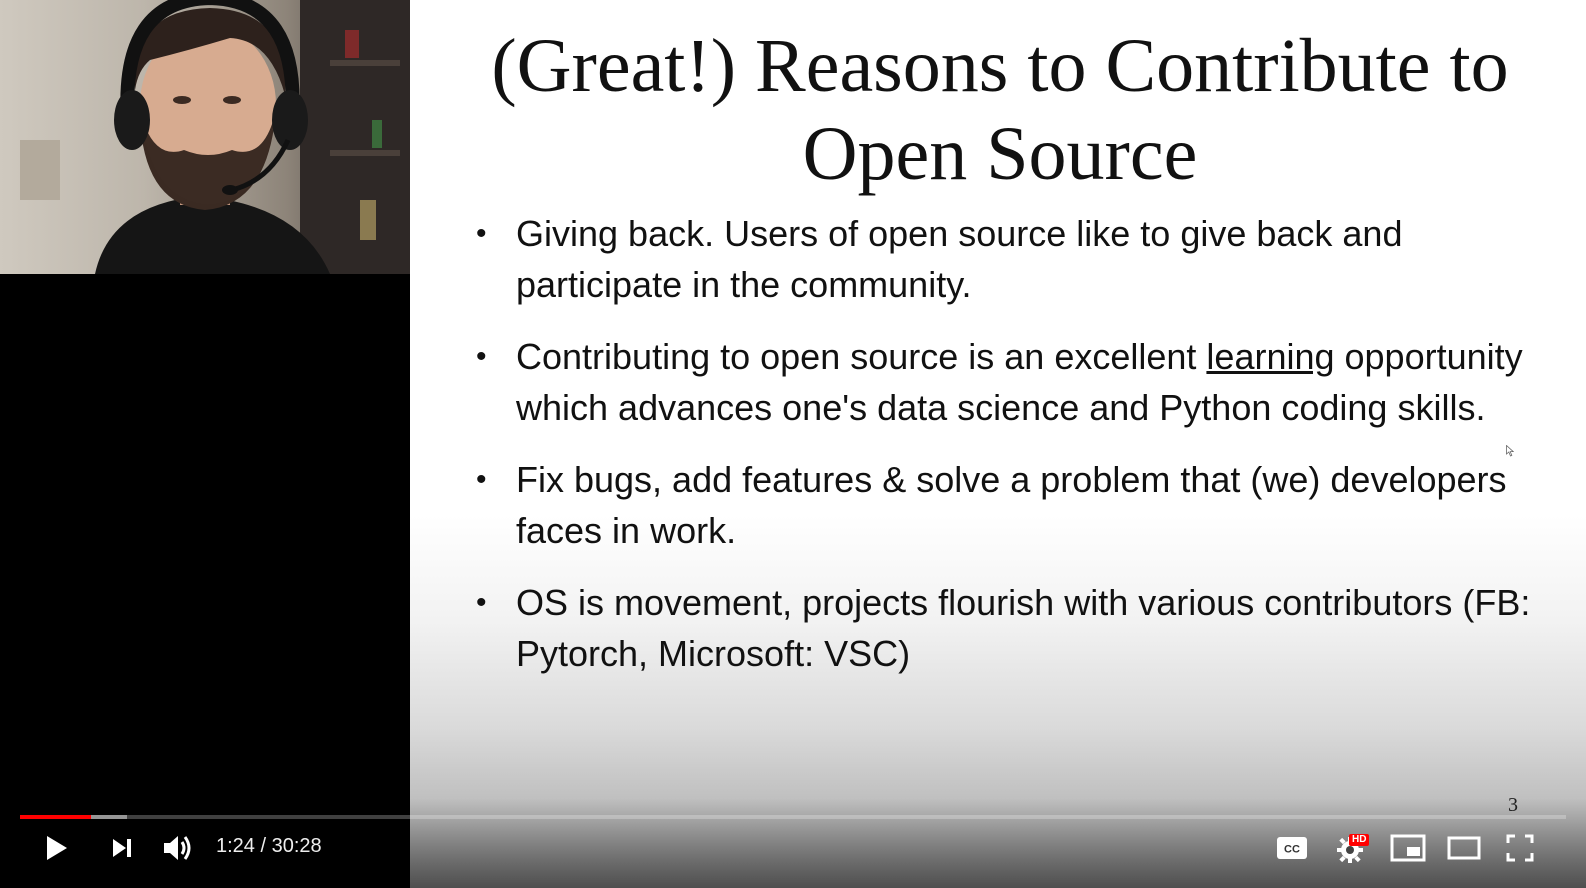 This screenshot has height=888, width=1586. I want to click on play-button, so click(56, 848).